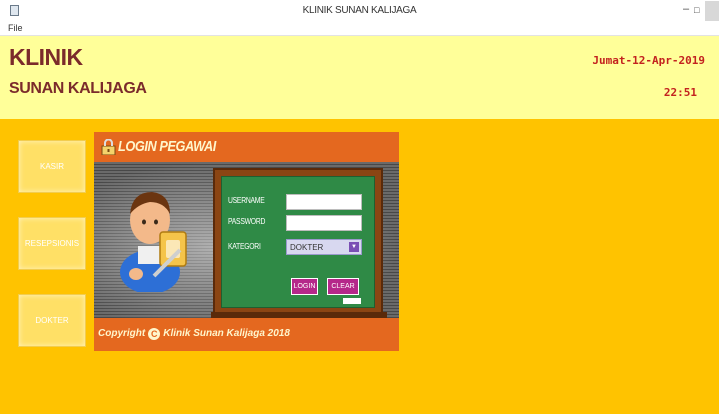  I want to click on copyright-notice: Copyright C Klinik Sunan Kalijaga 2018, so click(194, 334).